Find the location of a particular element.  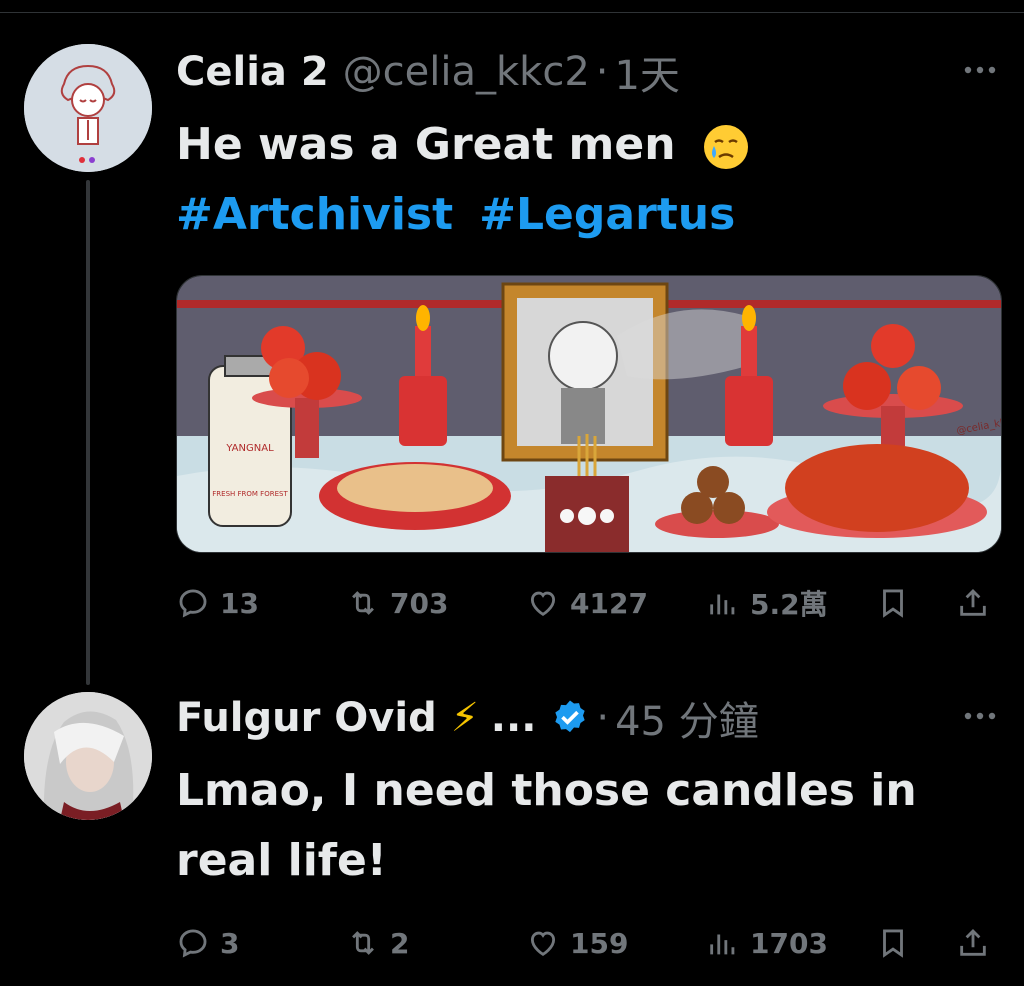

timestamp: 1天 is located at coordinates (646, 72).